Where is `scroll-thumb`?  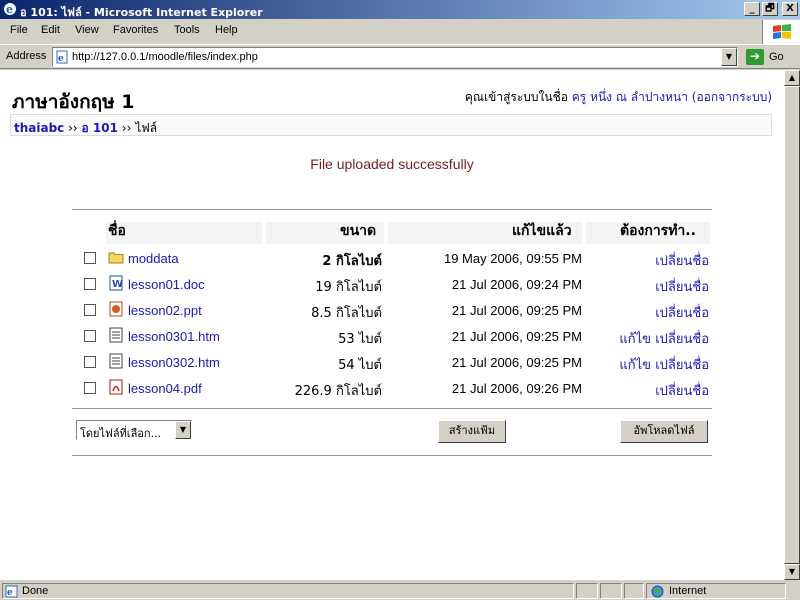
scroll-thumb is located at coordinates (792, 325).